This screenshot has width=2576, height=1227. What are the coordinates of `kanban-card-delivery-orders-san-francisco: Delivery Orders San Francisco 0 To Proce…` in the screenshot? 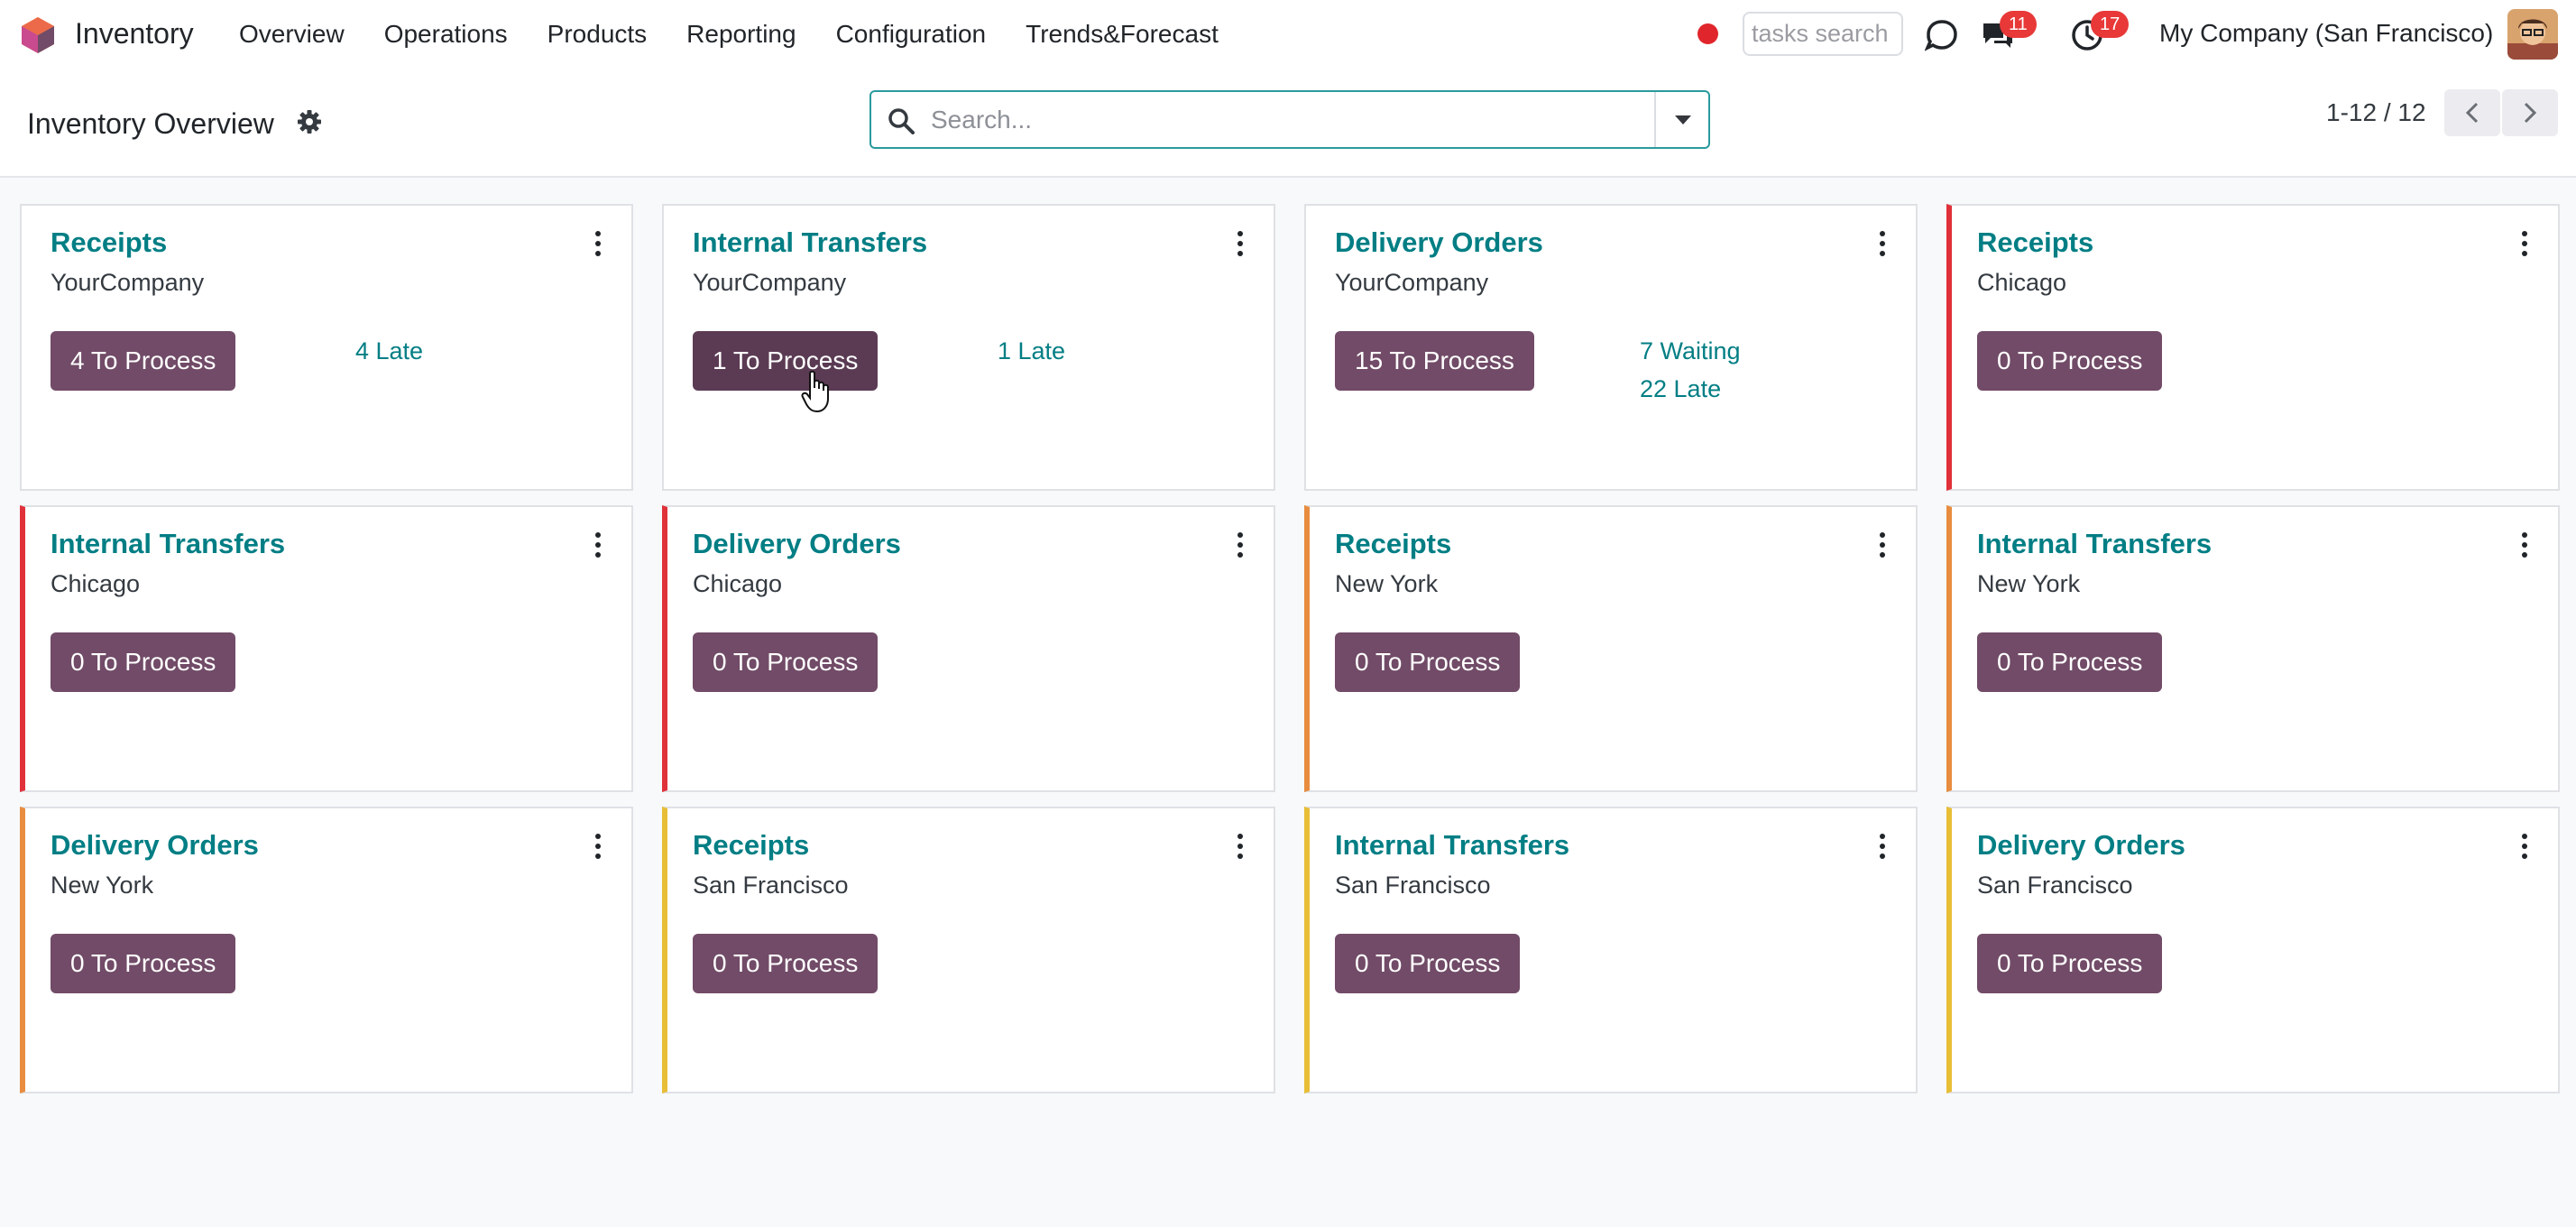 It's located at (2253, 950).